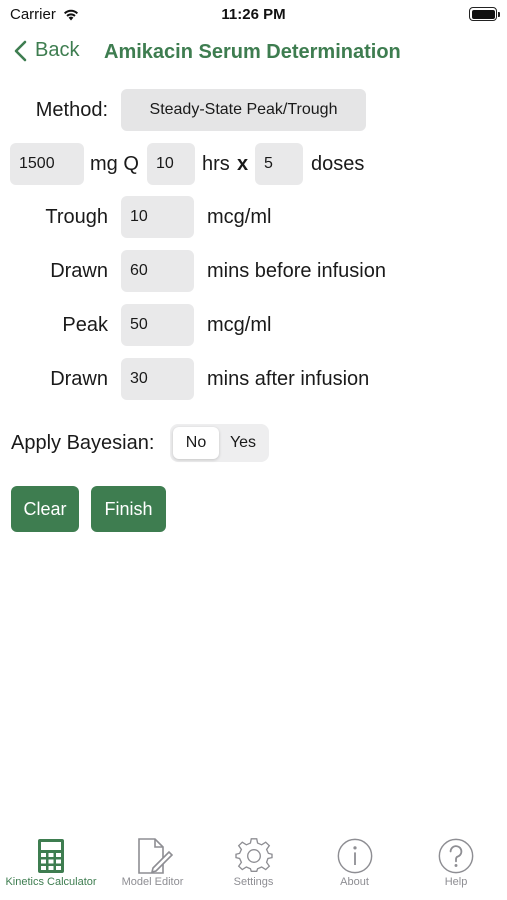 Image resolution: width=507 pixels, height=900 pixels. I want to click on trough-drawn-label: Drawn, so click(79, 271).